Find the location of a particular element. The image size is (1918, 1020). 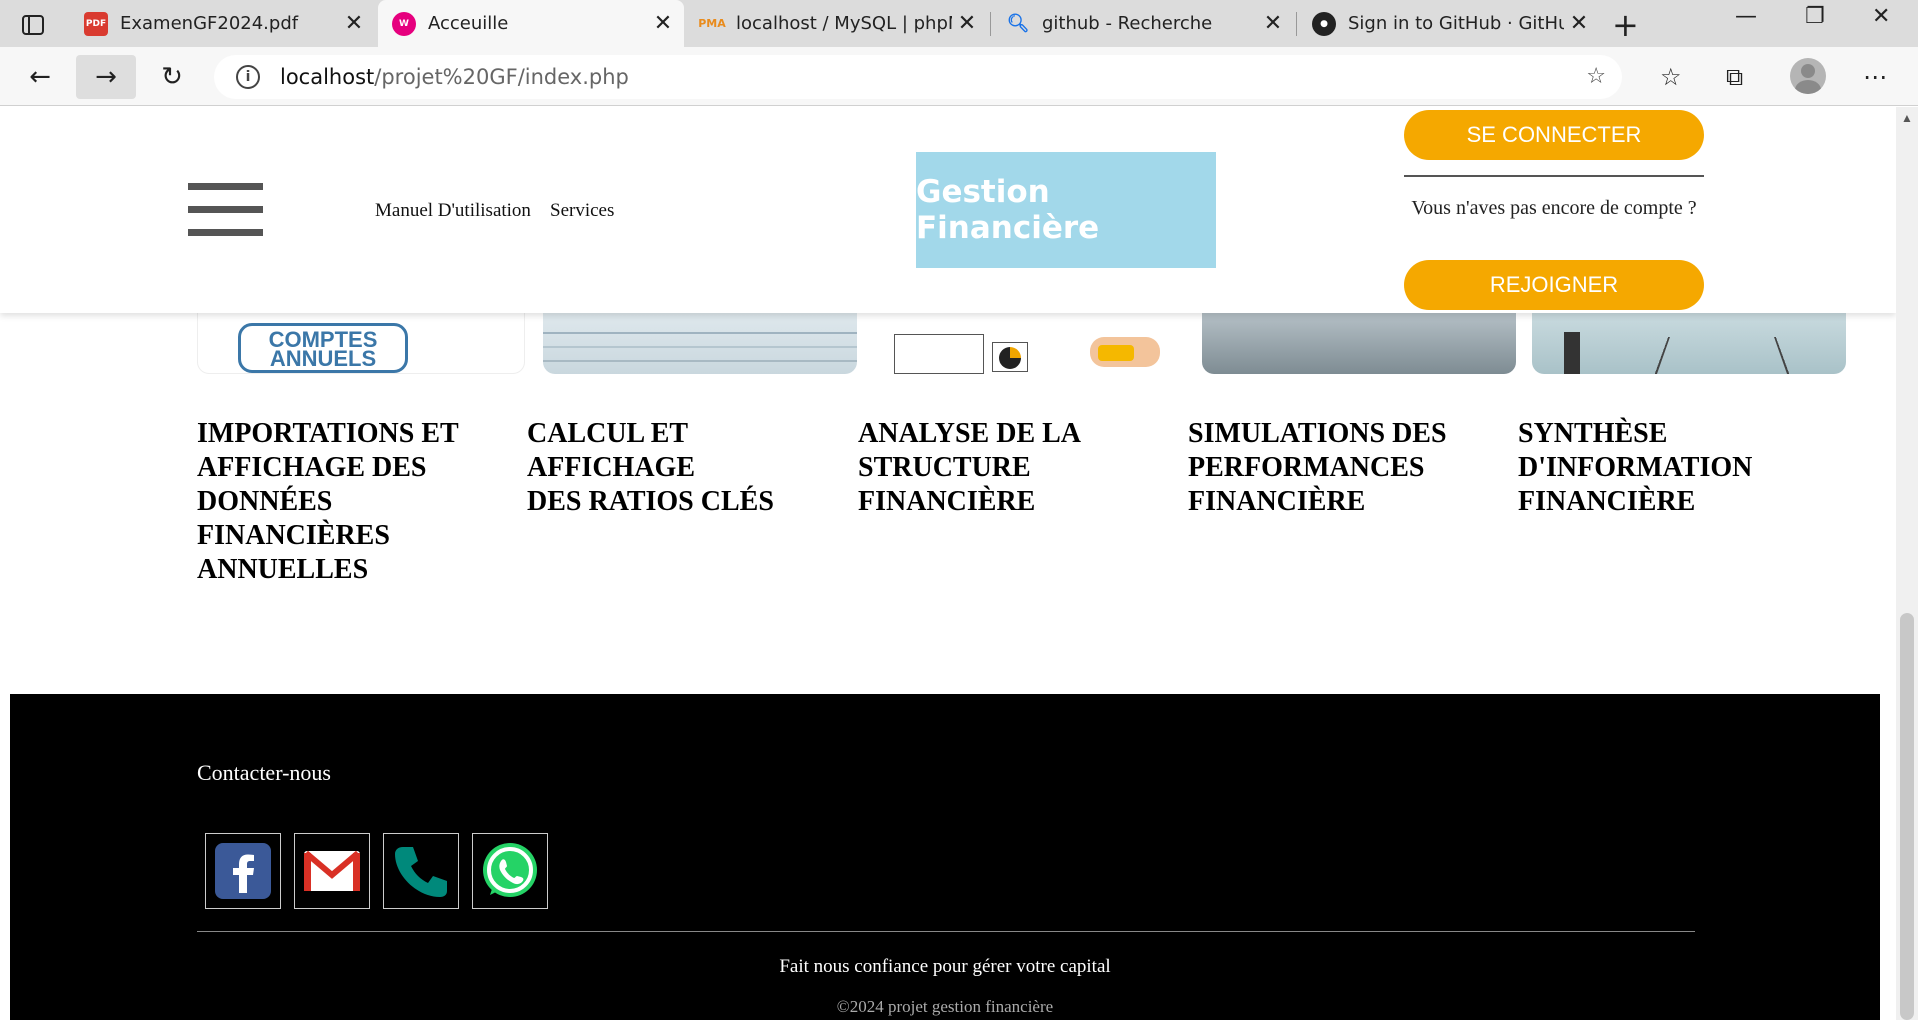

new-tab-button: + is located at coordinates (1625, 25).